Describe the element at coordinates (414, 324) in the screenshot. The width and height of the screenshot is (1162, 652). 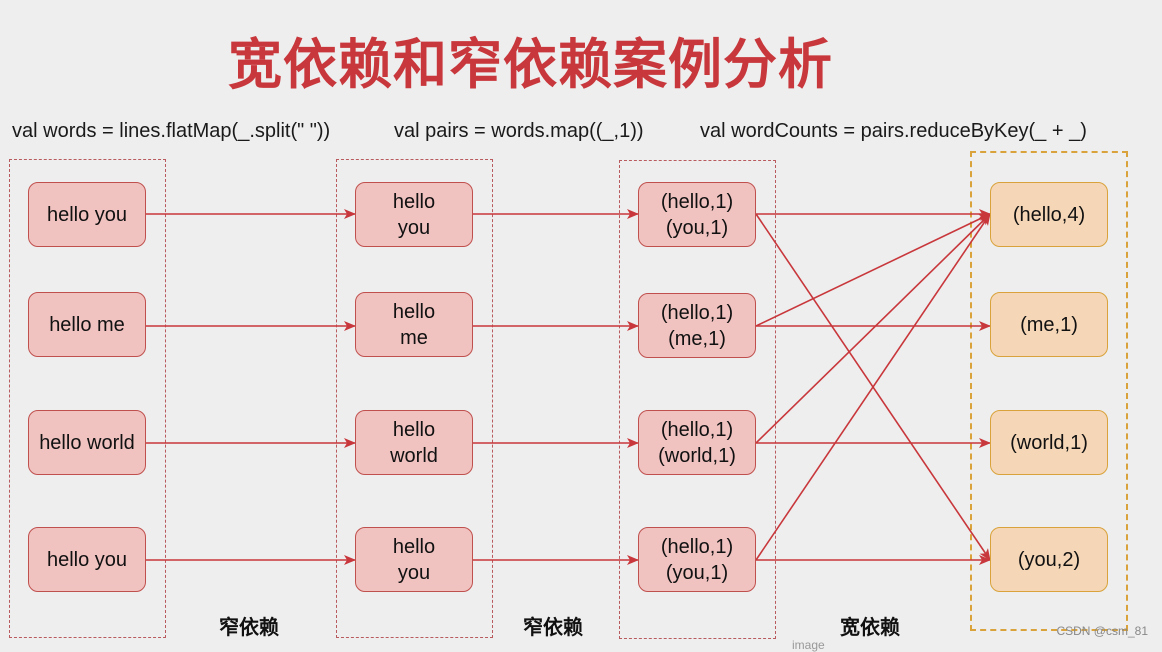
I see `words-box: hello me` at that location.